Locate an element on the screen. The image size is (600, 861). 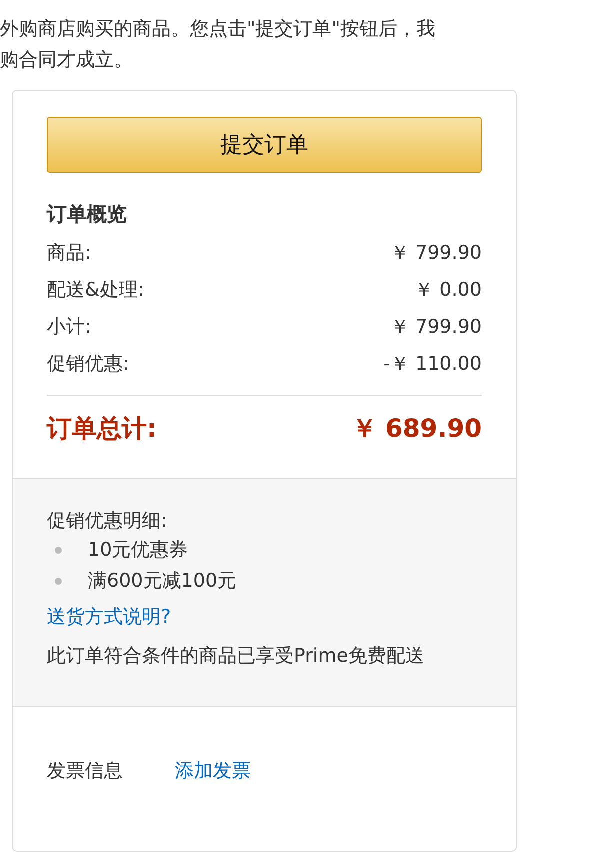
total-label: 订单总计: is located at coordinates (102, 429).